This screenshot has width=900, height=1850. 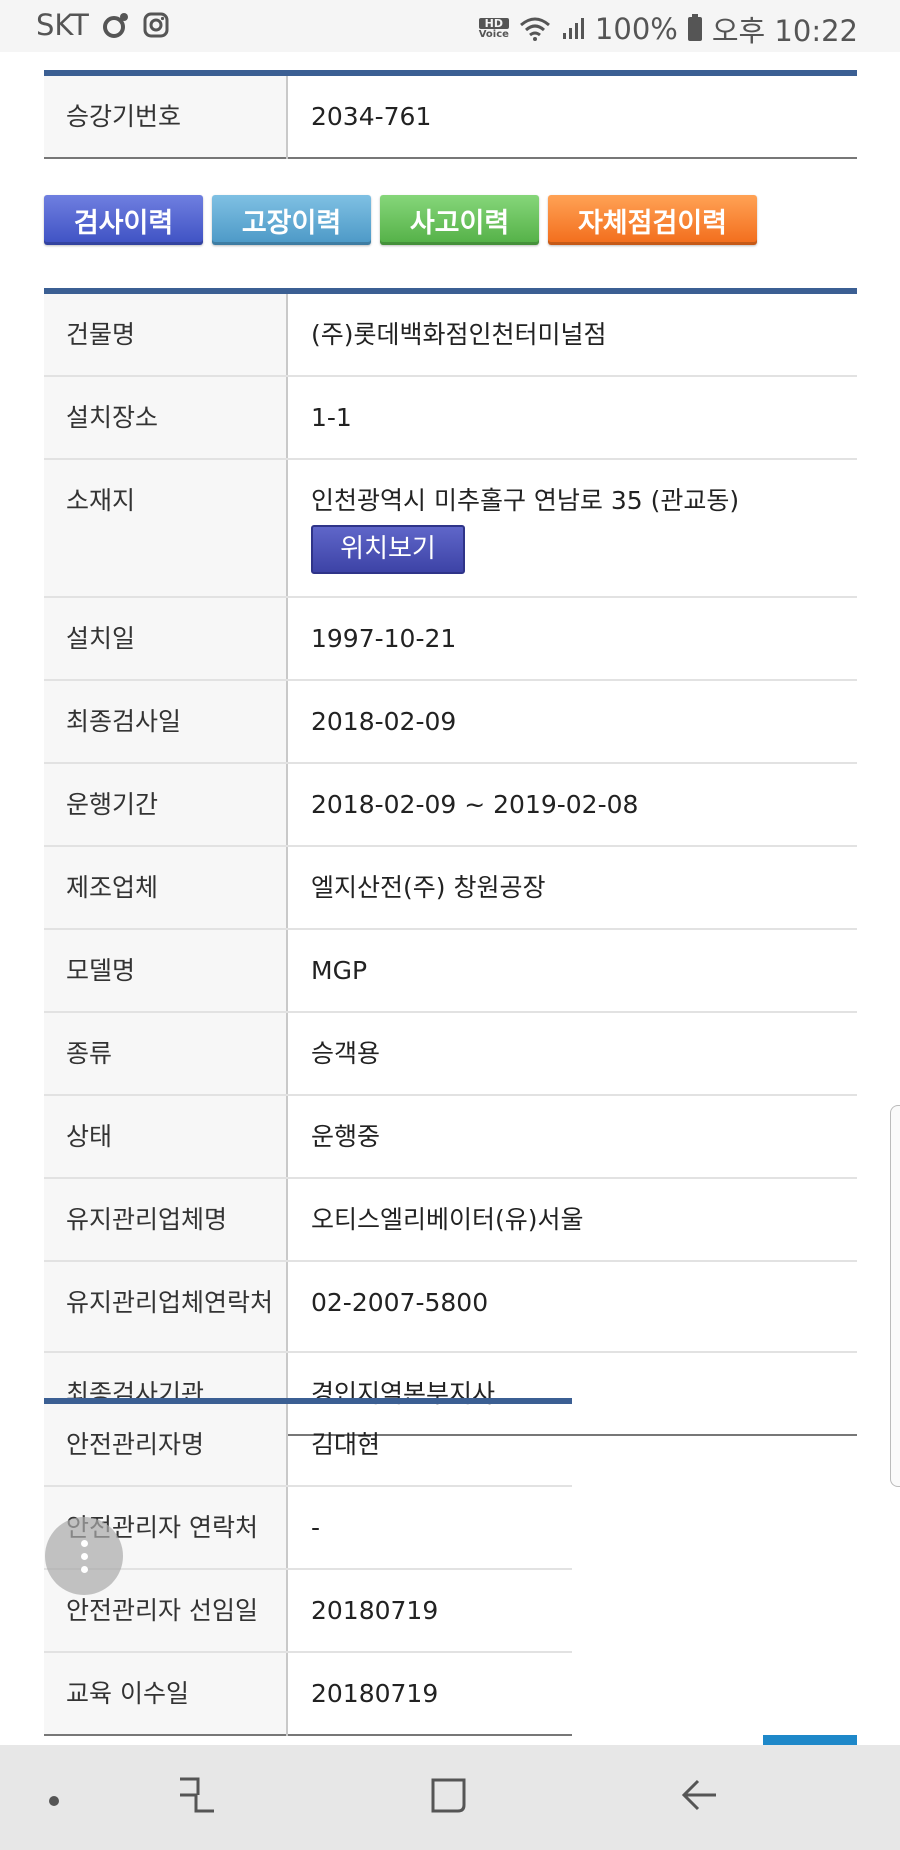 I want to click on accident-history-button: 사고이력, so click(x=459, y=220).